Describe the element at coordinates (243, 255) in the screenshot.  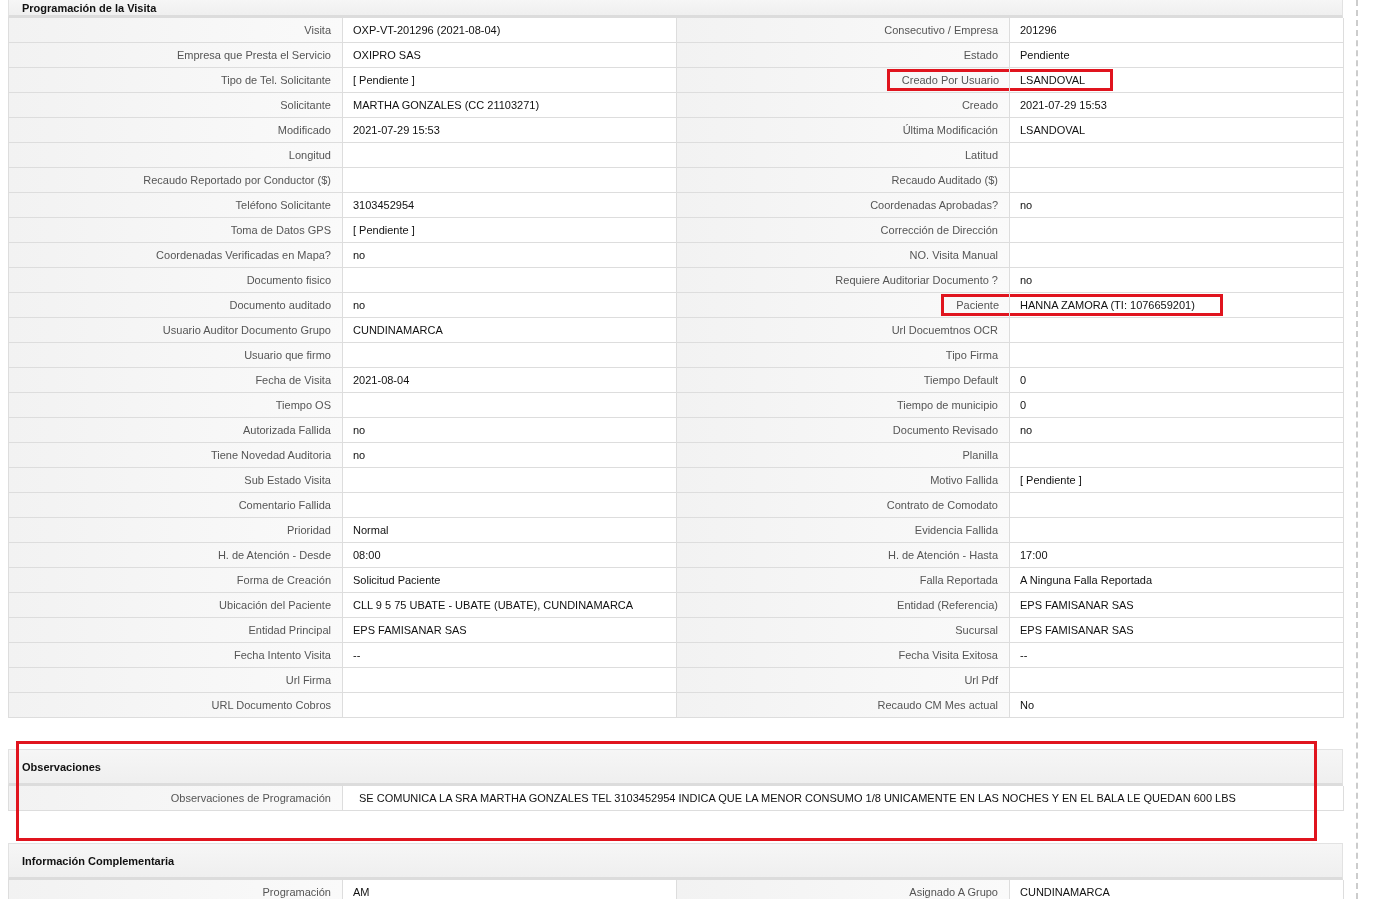
I see `field-label: Coordenadas Verificadas en Mapa?` at that location.